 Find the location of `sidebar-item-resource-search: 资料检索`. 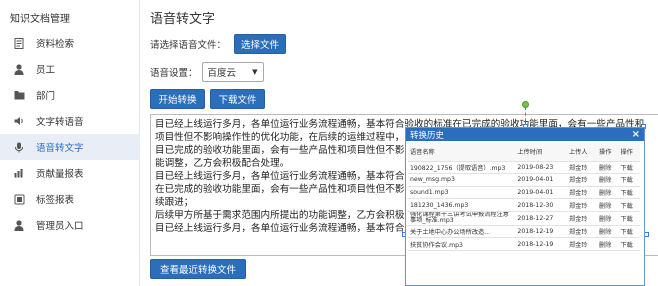

sidebar-item-resource-search: 资料检索 is located at coordinates (70, 43).